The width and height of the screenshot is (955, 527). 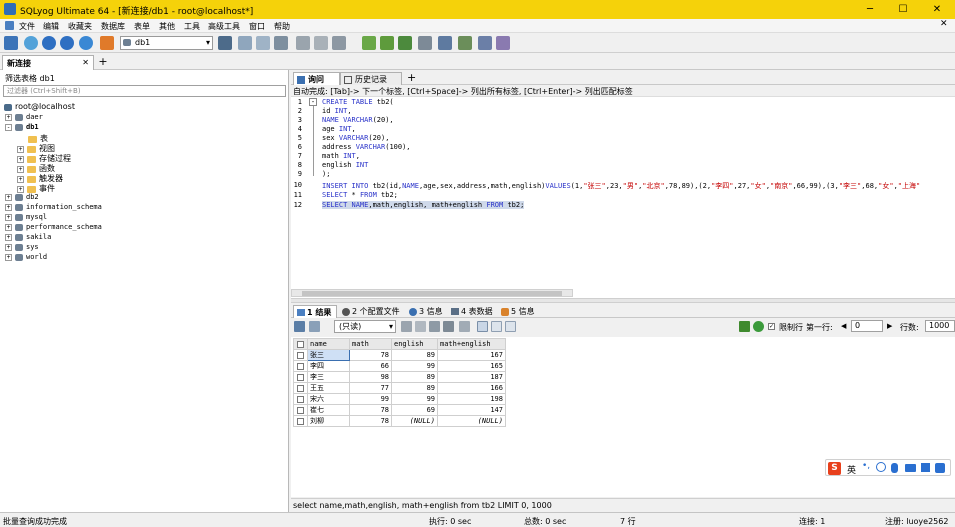 I want to click on first-row-input: 0, so click(x=867, y=326).